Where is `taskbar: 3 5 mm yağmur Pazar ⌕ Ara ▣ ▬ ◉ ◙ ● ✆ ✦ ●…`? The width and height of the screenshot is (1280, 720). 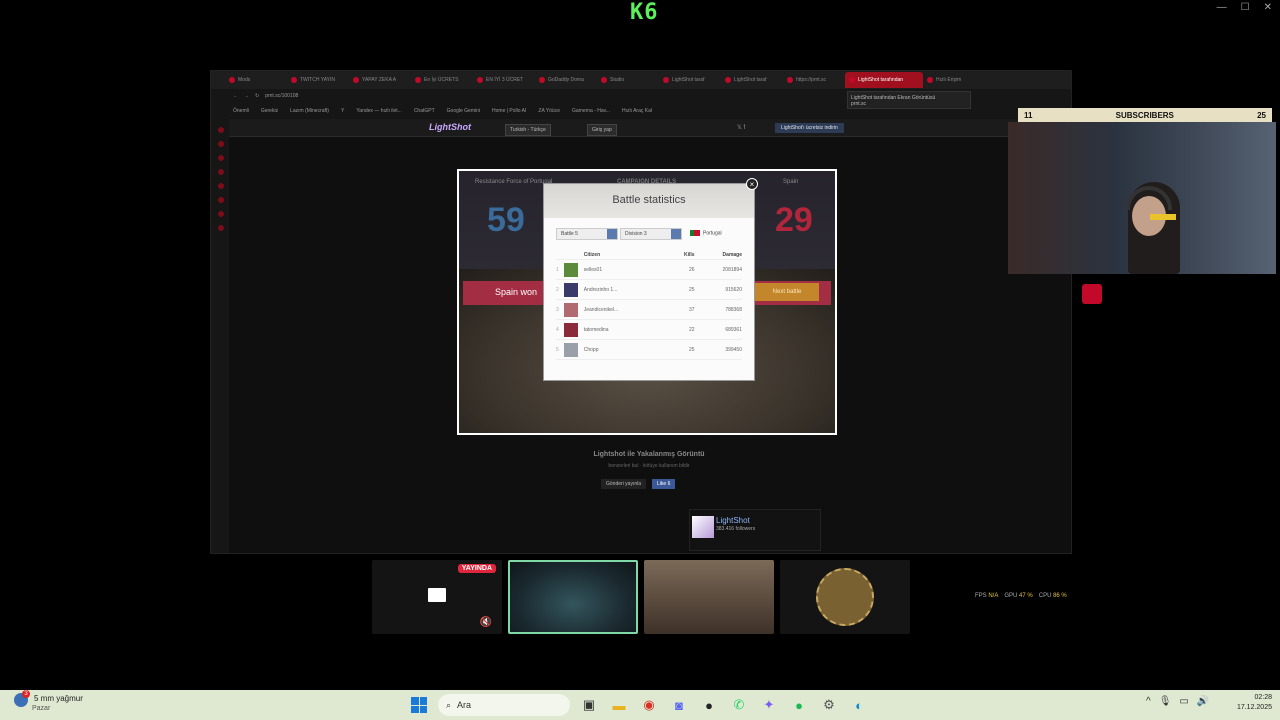 taskbar: 3 5 mm yağmur Pazar ⌕ Ara ▣ ▬ ◉ ◙ ● ✆ ✦ ●… is located at coordinates (640, 705).